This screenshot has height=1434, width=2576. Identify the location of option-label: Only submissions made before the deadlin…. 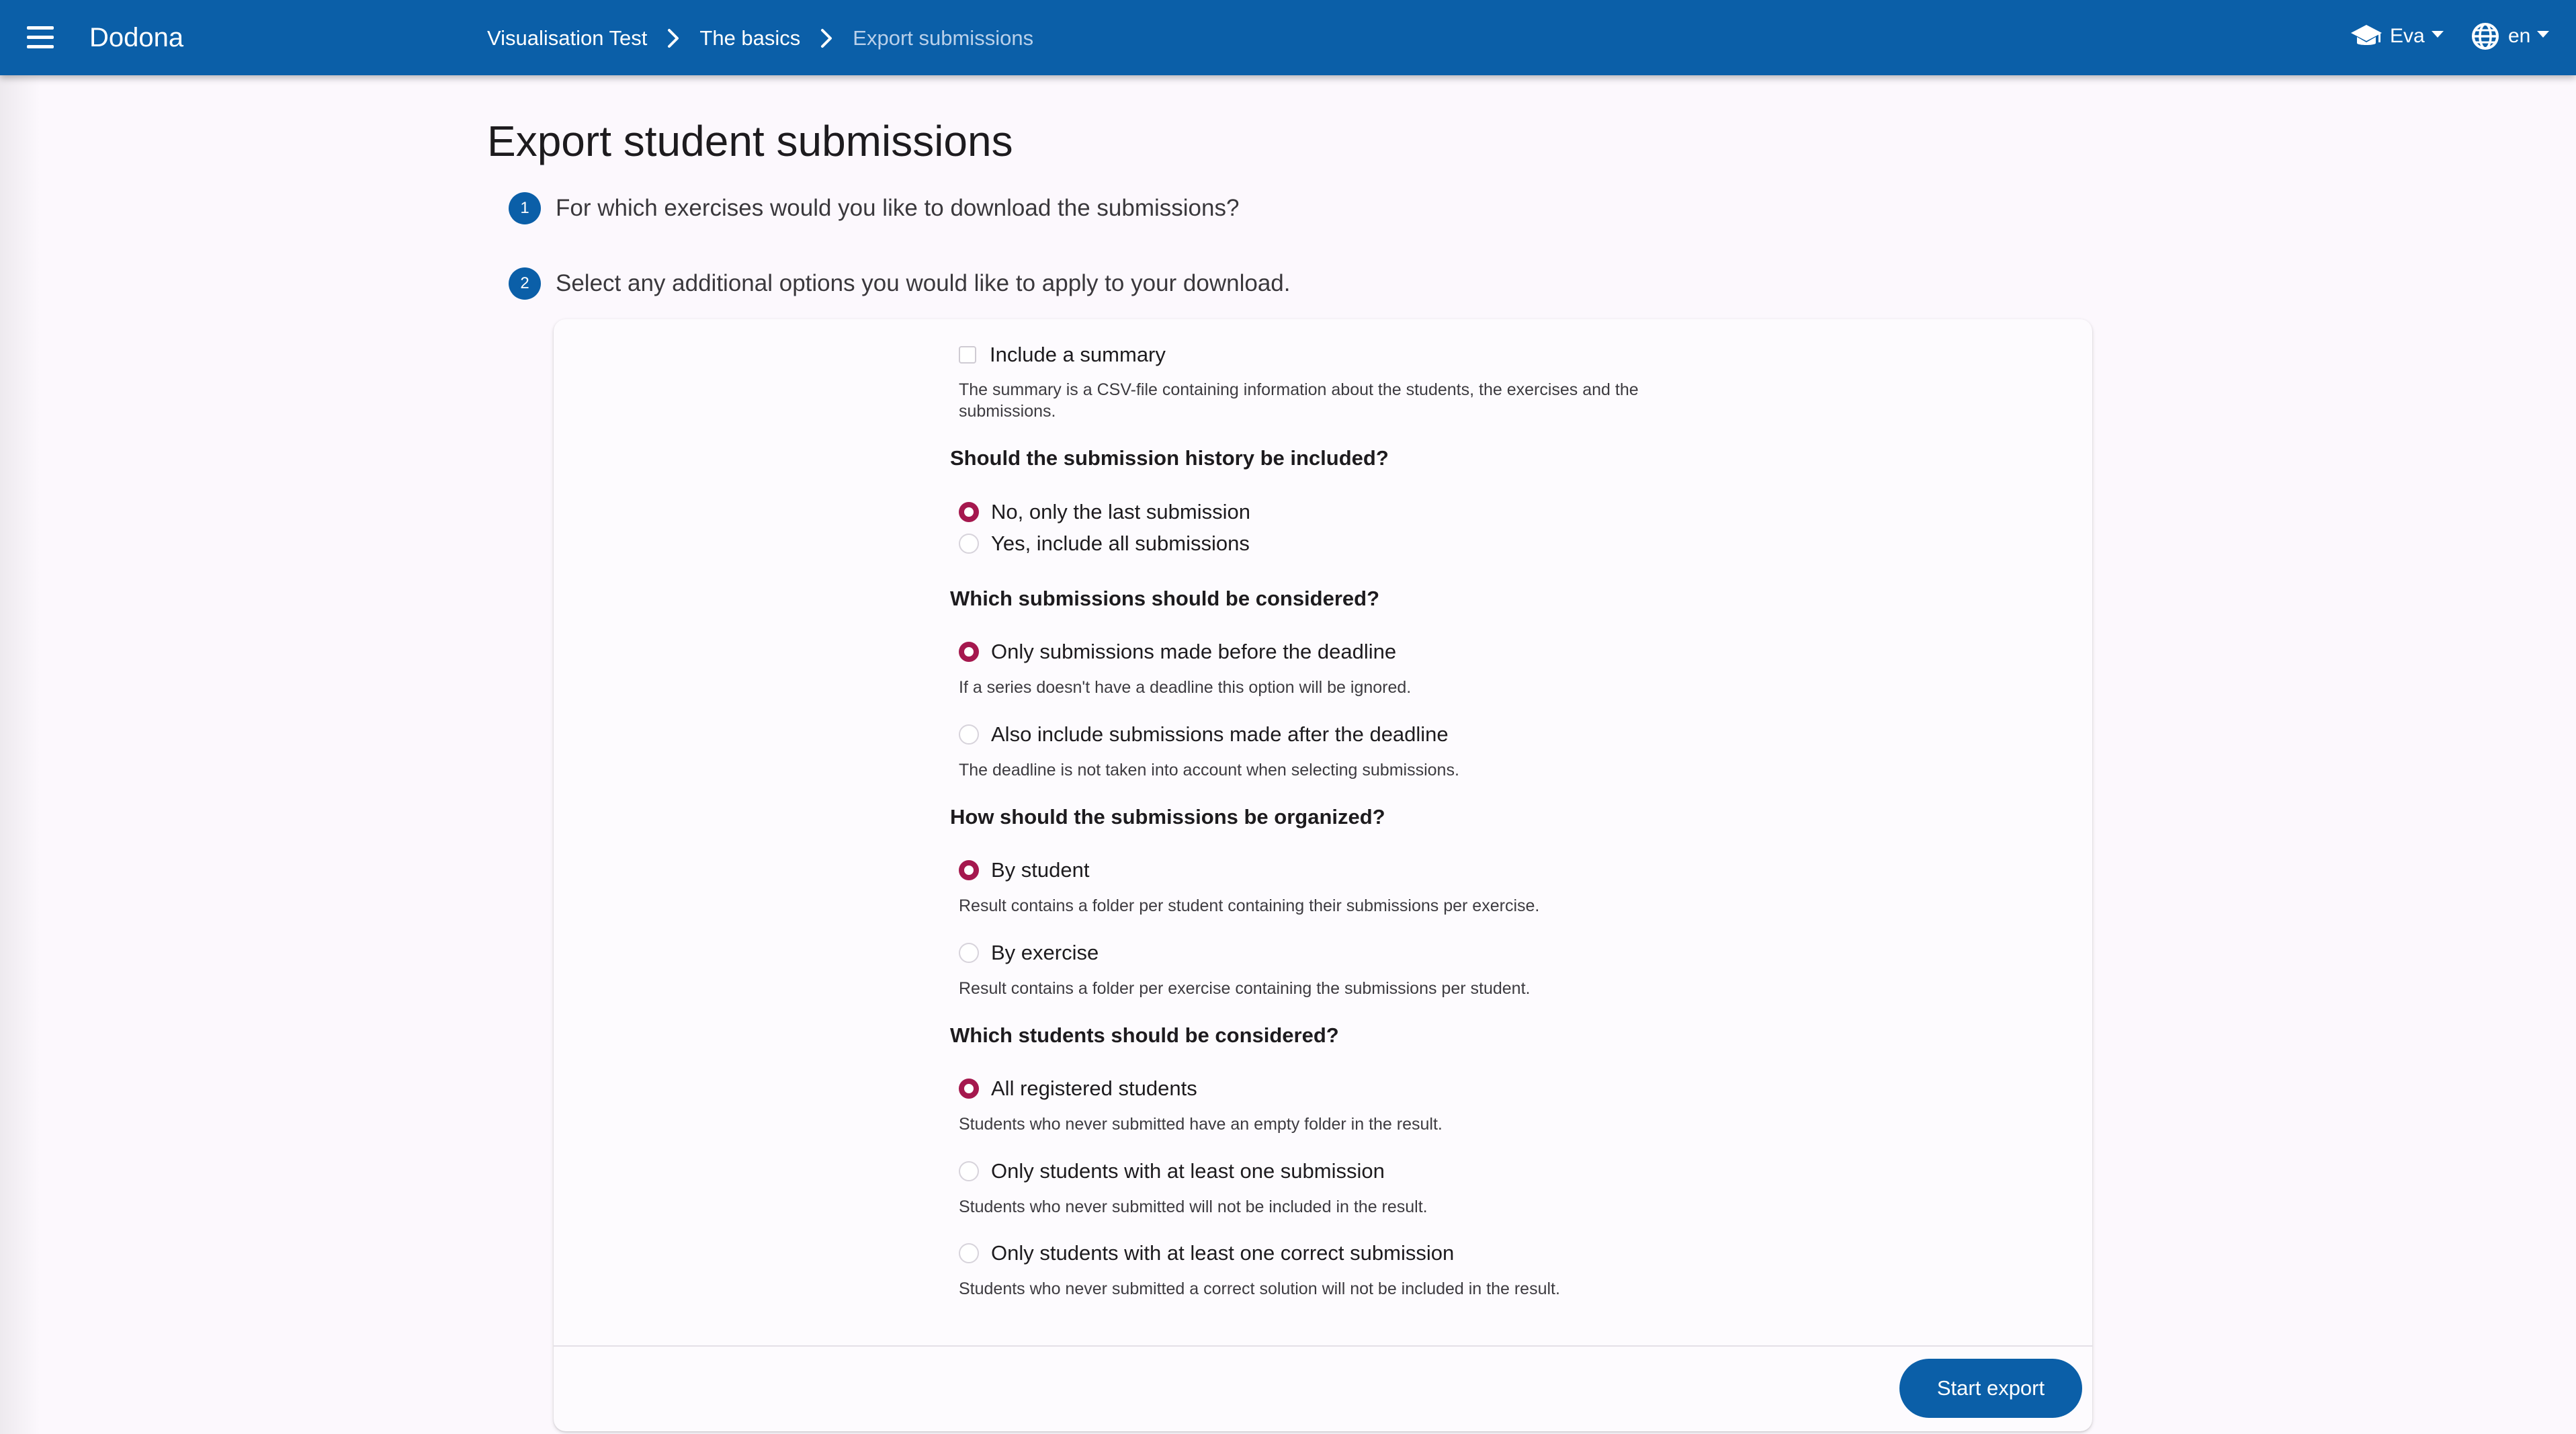
(1194, 652).